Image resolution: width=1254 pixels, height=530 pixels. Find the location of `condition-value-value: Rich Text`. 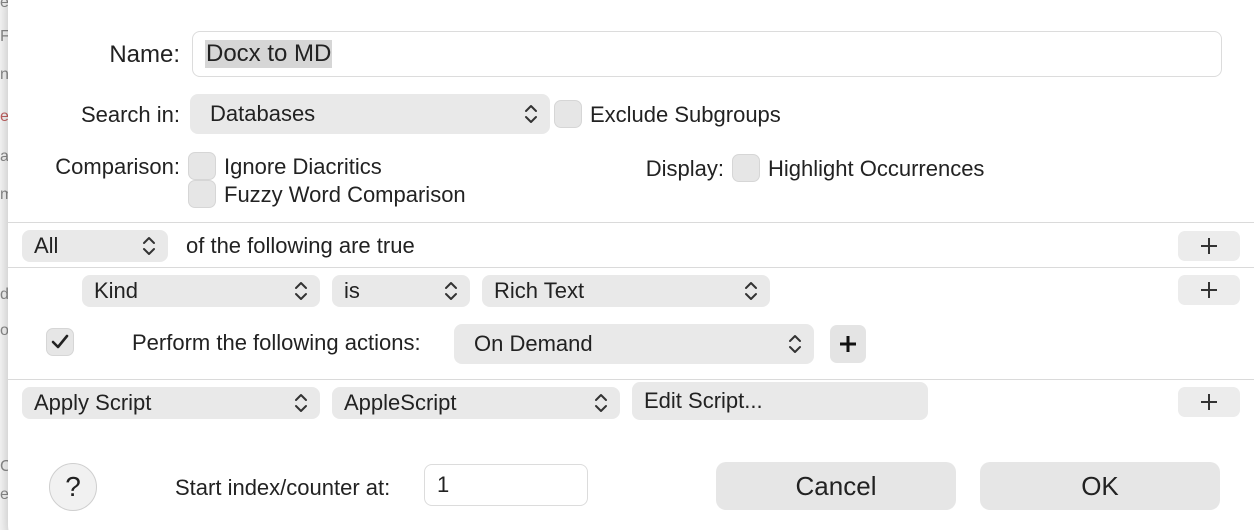

condition-value-value: Rich Text is located at coordinates (539, 290).